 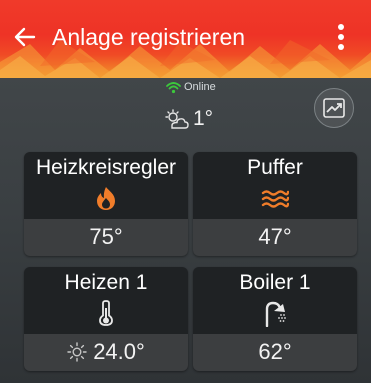 What do you see at coordinates (149, 37) in the screenshot?
I see `page-title: Anlage registrieren` at bounding box center [149, 37].